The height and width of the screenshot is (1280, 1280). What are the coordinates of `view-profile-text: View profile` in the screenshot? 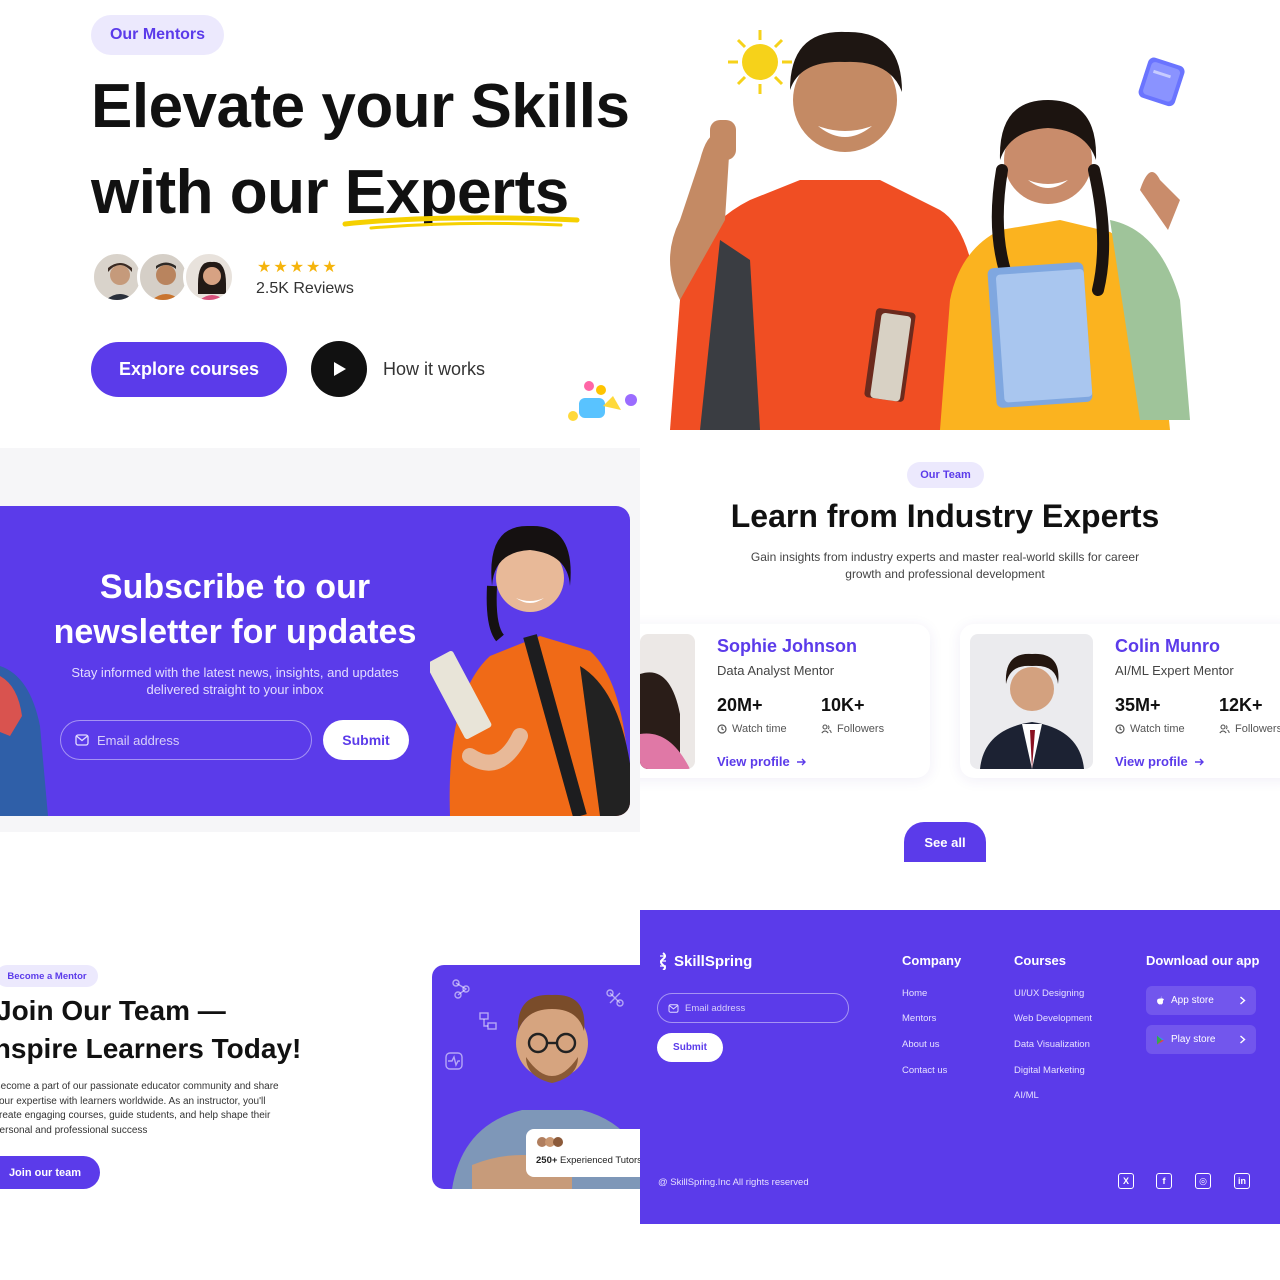 It's located at (753, 761).